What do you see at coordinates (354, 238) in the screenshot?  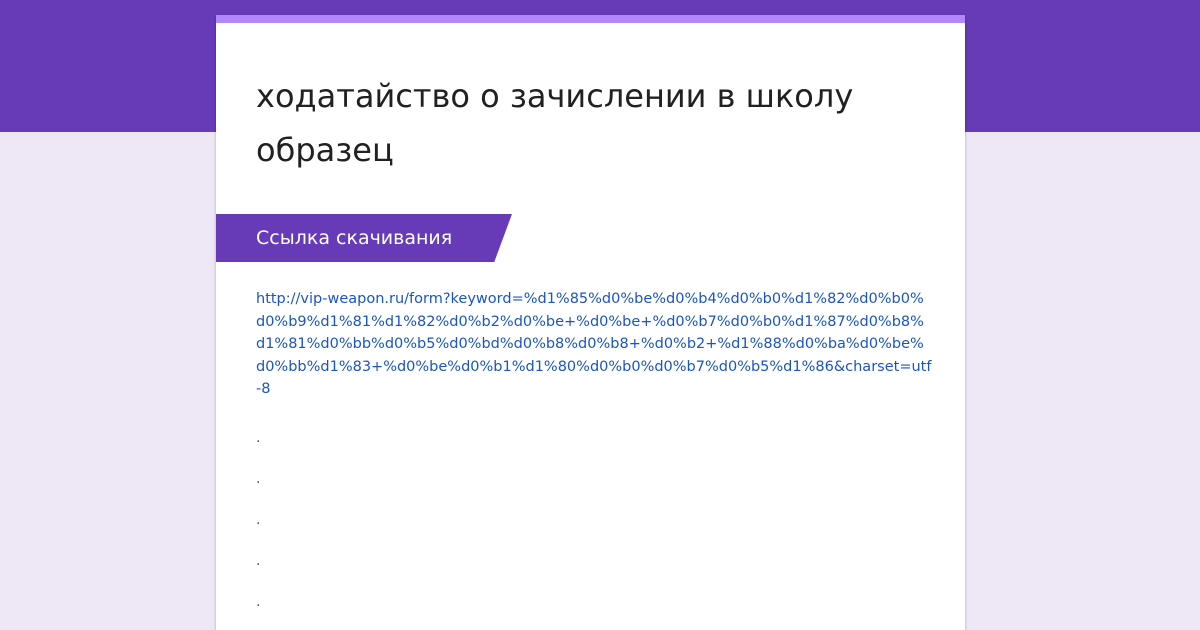 I see `section-title: Ссылка скачивания` at bounding box center [354, 238].